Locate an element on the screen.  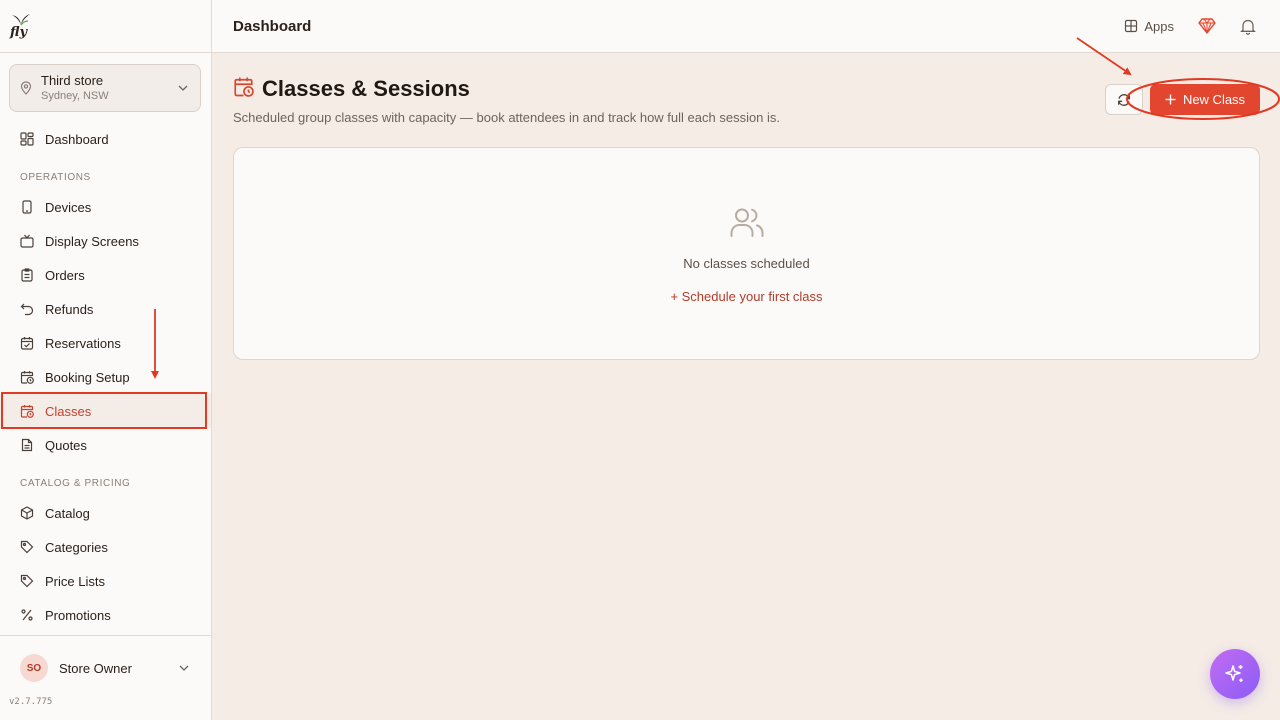
sparkles-icon is located at coordinates (1234, 673).